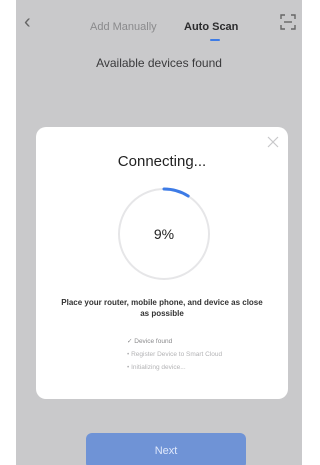  Describe the element at coordinates (34, 22) in the screenshot. I see `back-button: ‹` at that location.